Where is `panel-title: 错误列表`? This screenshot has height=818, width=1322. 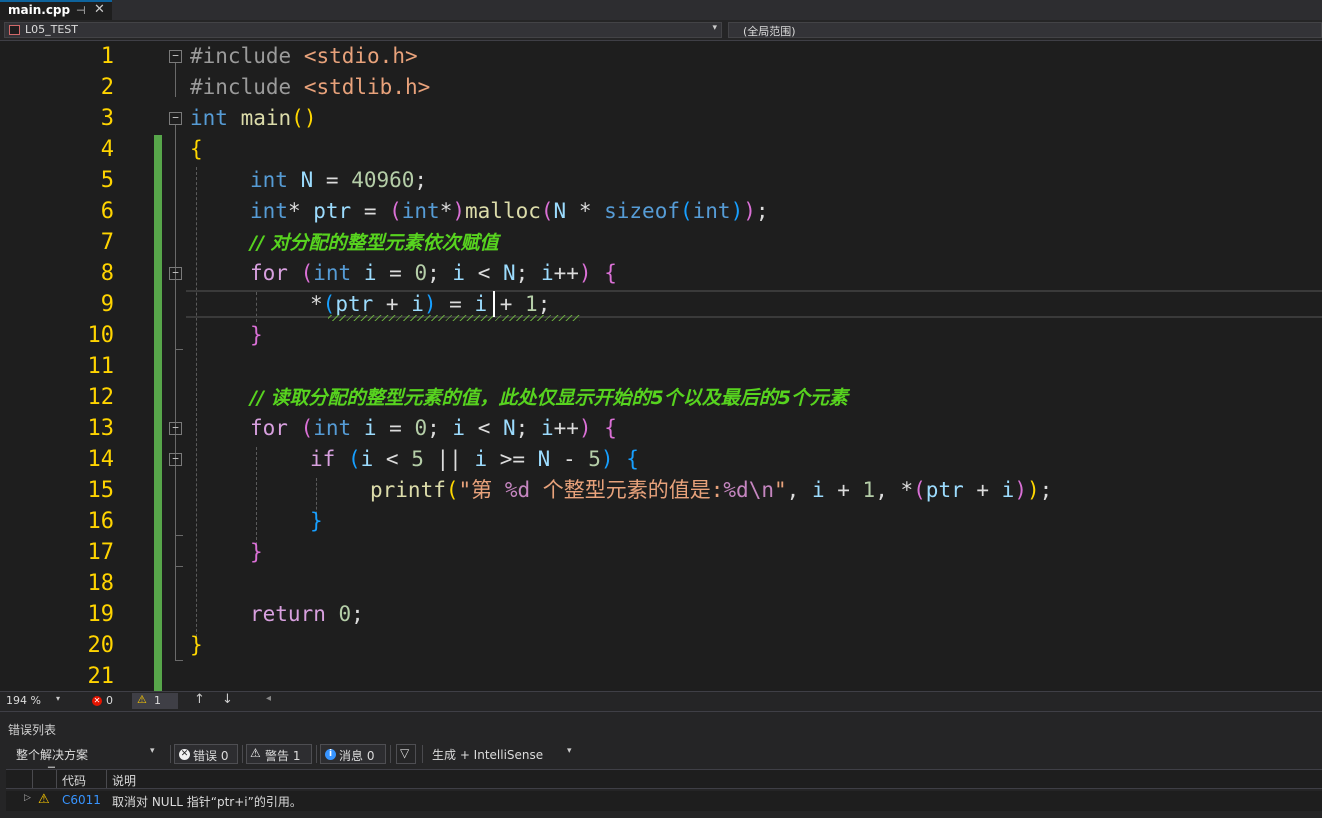 panel-title: 错误列表 is located at coordinates (32, 730).